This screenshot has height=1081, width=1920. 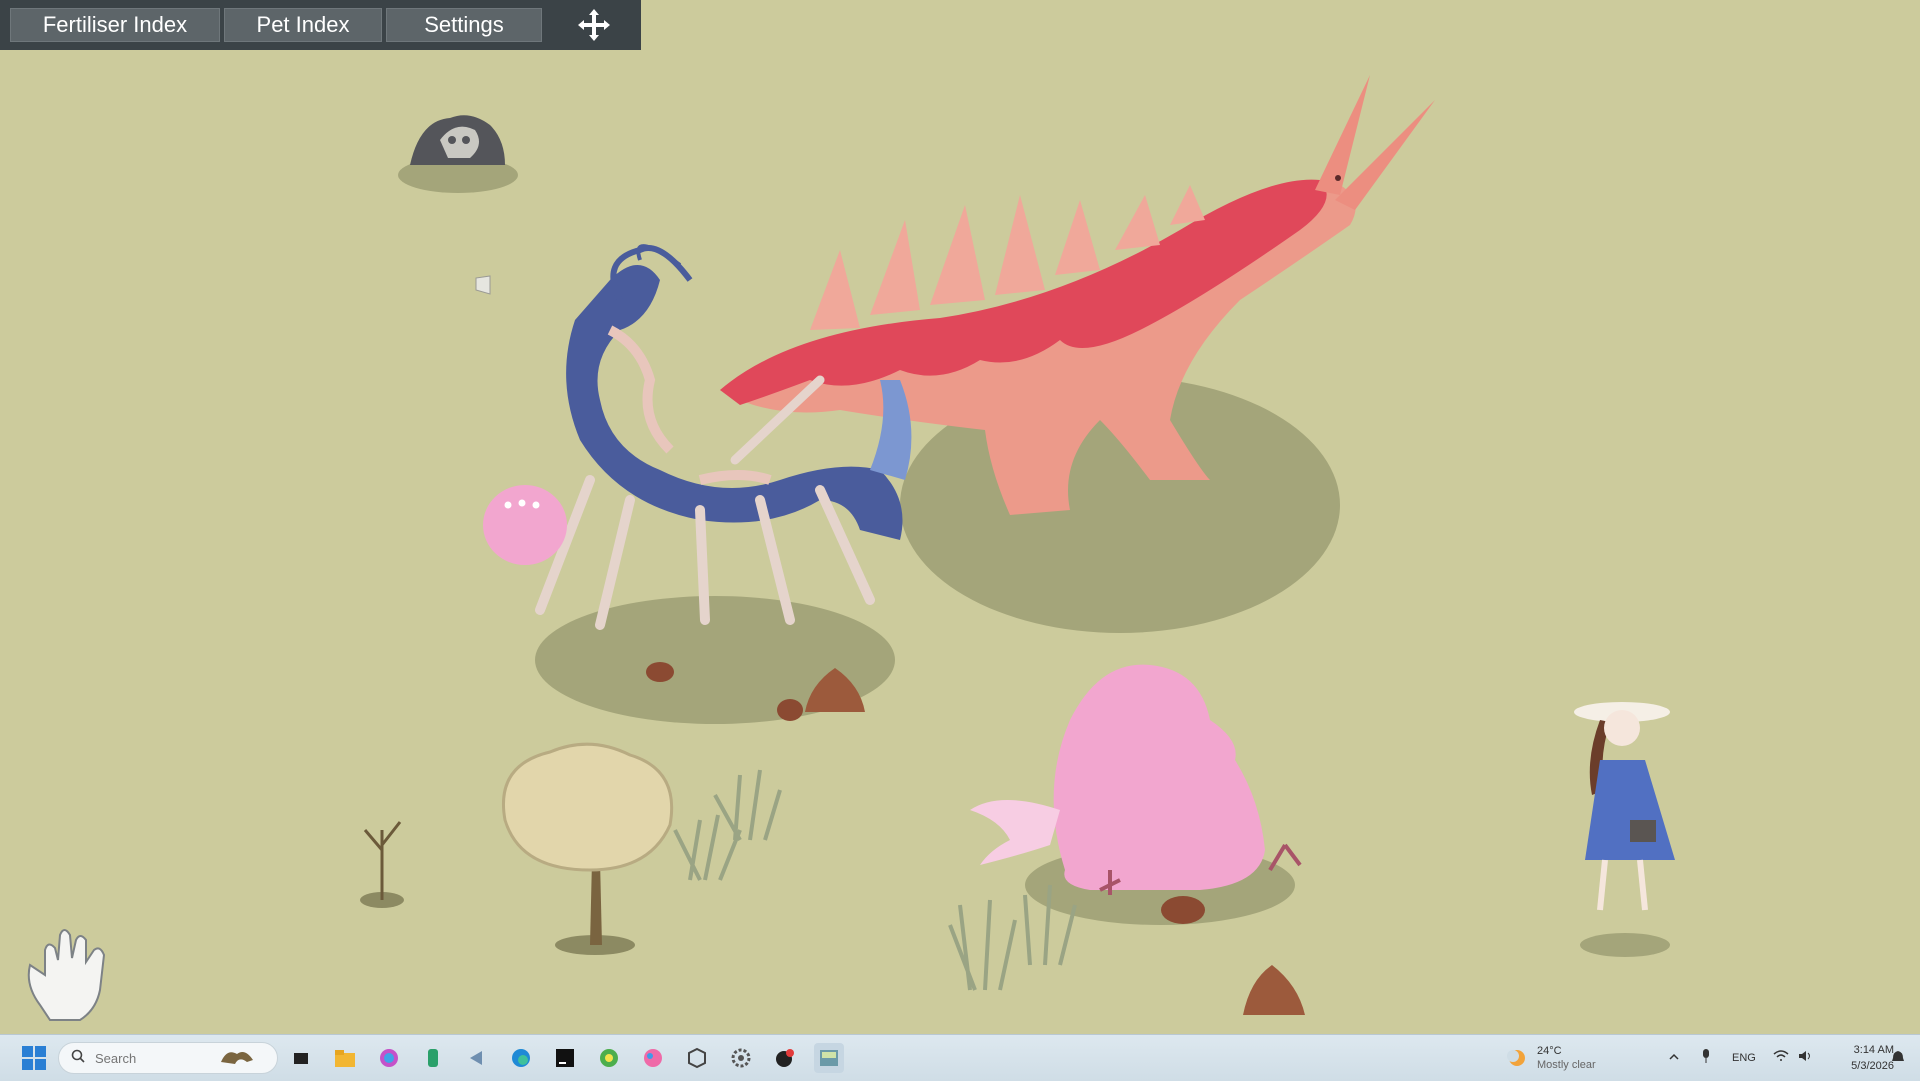 What do you see at coordinates (609, 1058) in the screenshot?
I see `chat-app-icon` at bounding box center [609, 1058].